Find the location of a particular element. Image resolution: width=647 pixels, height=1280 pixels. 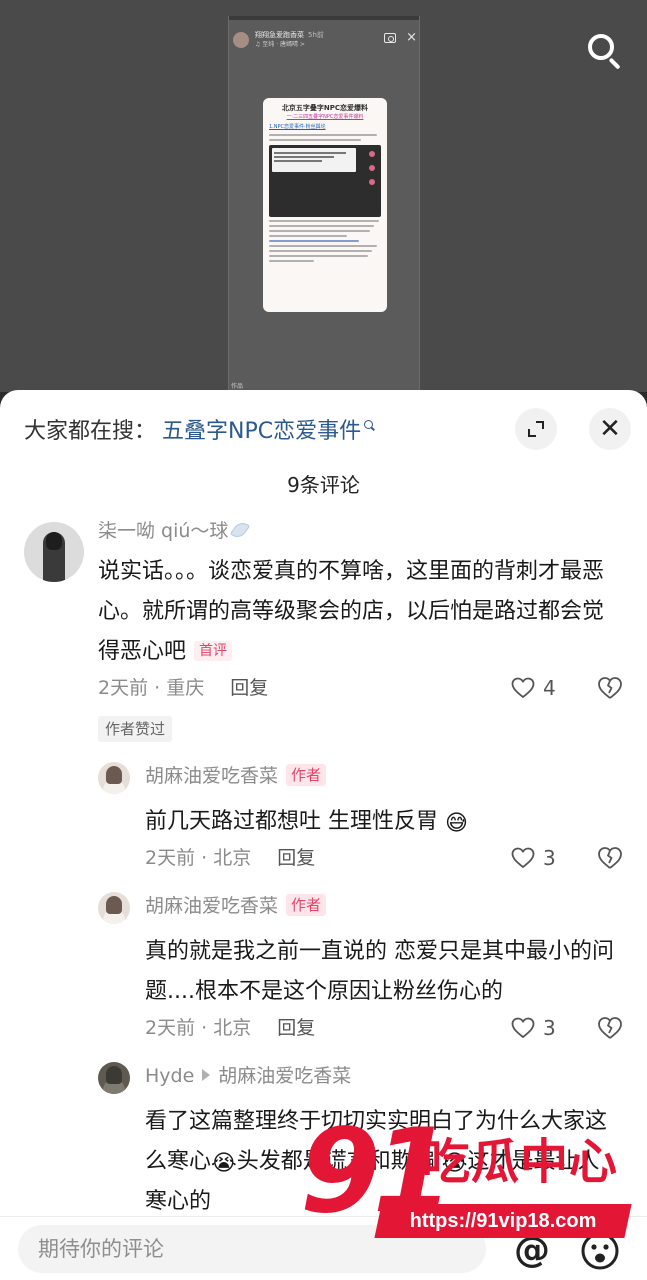

like-button: 4 is located at coordinates (533, 688).